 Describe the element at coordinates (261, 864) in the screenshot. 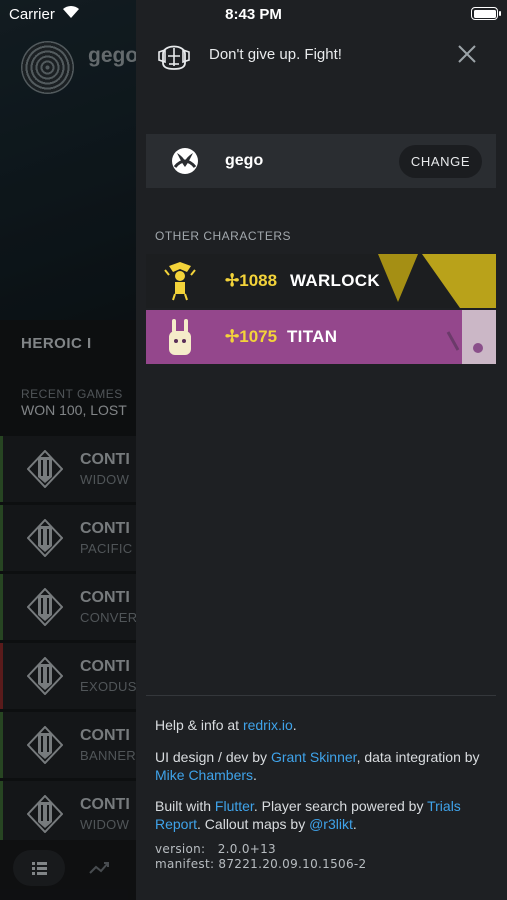

I see `manifest-text: manifest: 87221.20.09.10.1506-2` at that location.